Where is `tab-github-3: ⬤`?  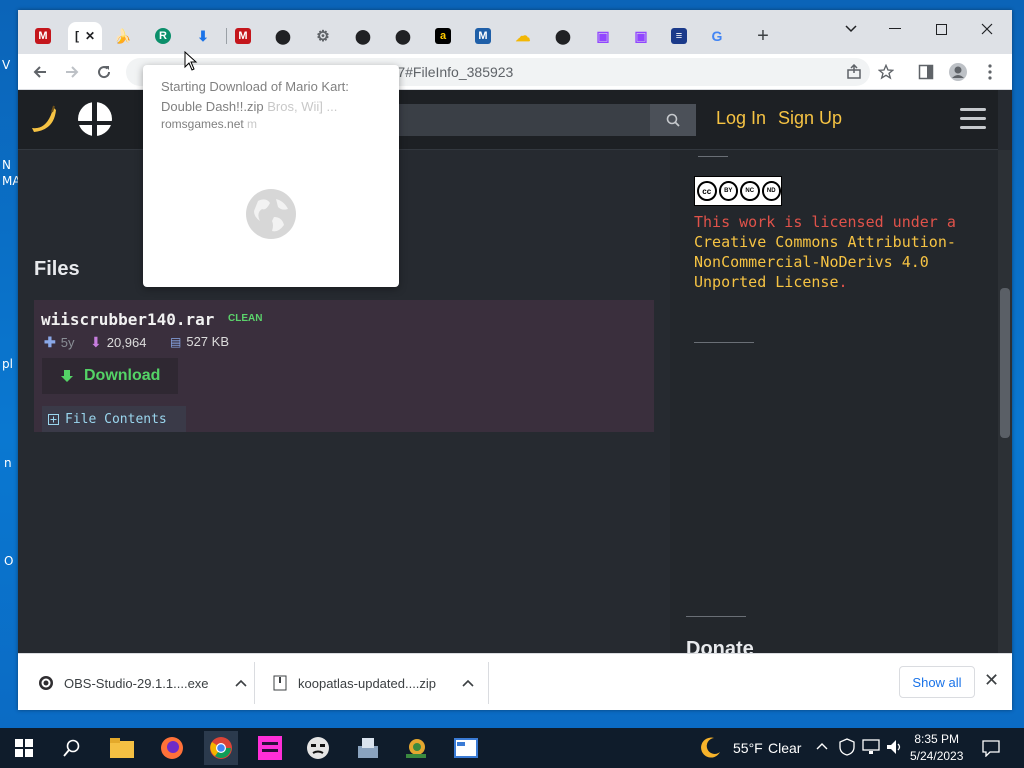
tab-github-3: ⬤ is located at coordinates (403, 36).